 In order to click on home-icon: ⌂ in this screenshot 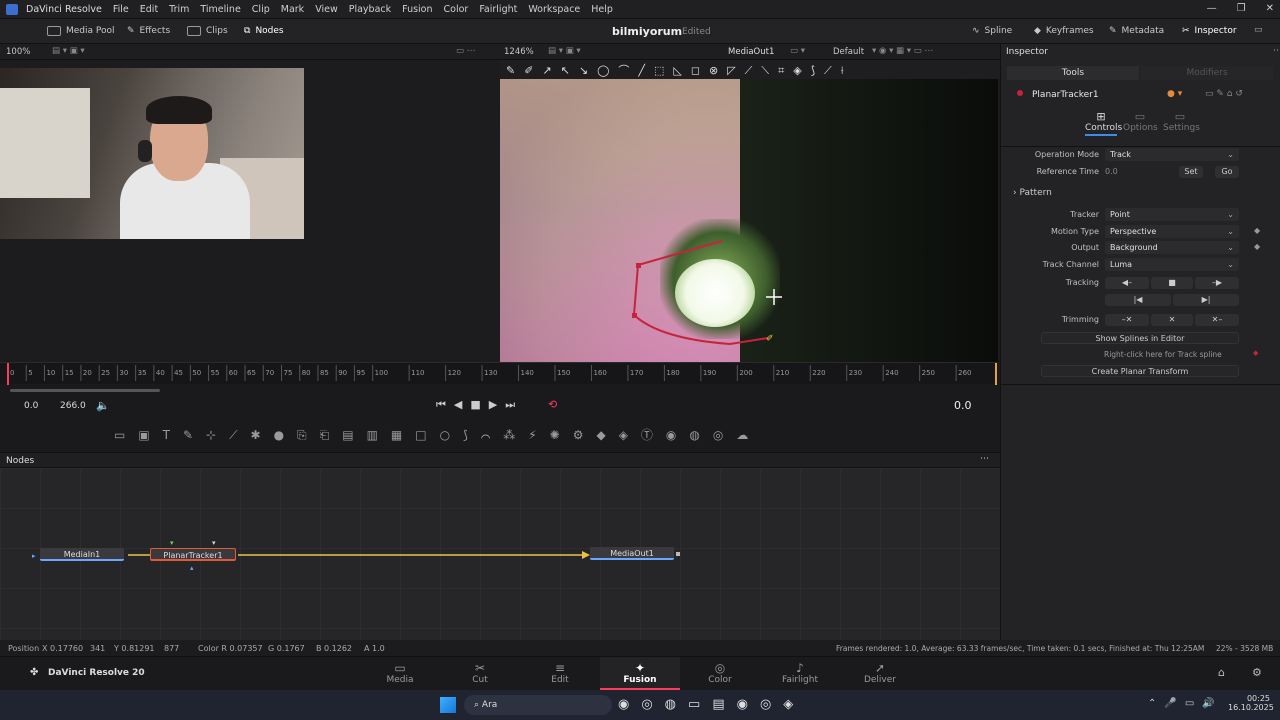, I will do `click(1221, 672)`.